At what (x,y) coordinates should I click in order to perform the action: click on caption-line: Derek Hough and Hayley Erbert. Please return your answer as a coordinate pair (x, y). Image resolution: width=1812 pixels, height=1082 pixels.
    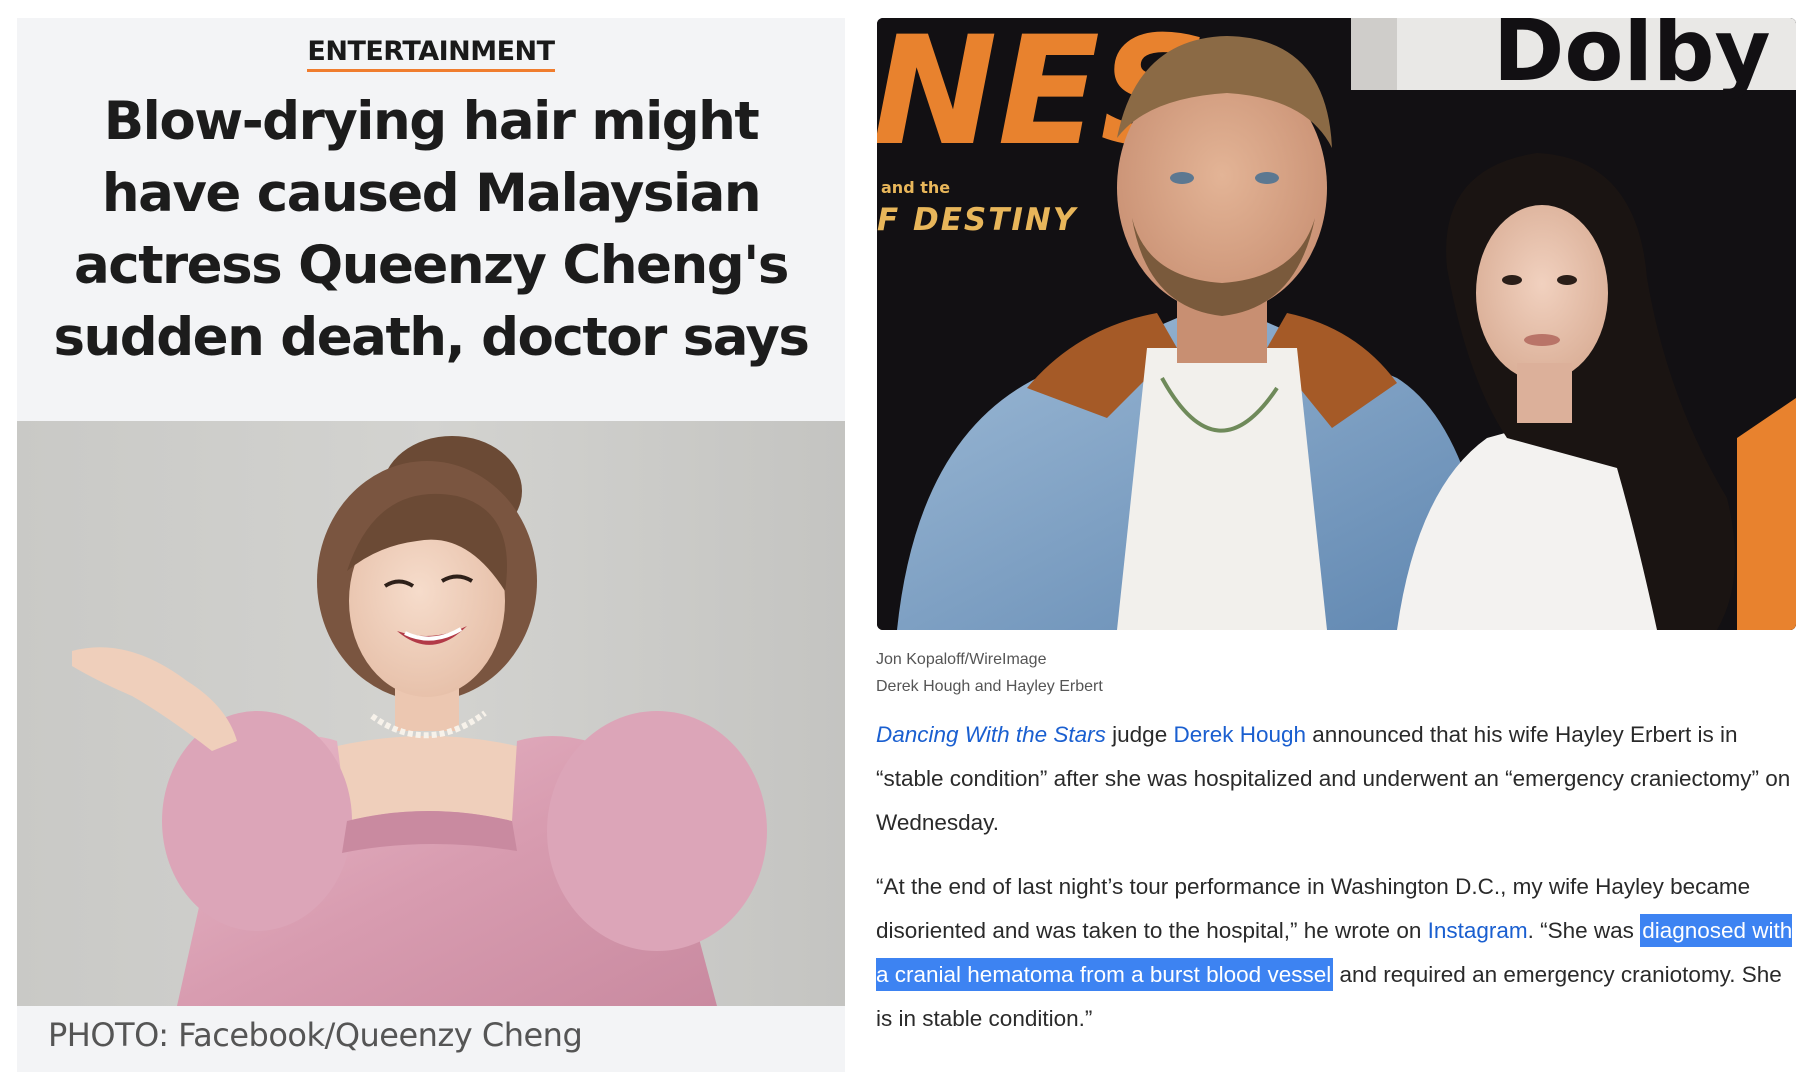
    Looking at the image, I should click on (989, 686).